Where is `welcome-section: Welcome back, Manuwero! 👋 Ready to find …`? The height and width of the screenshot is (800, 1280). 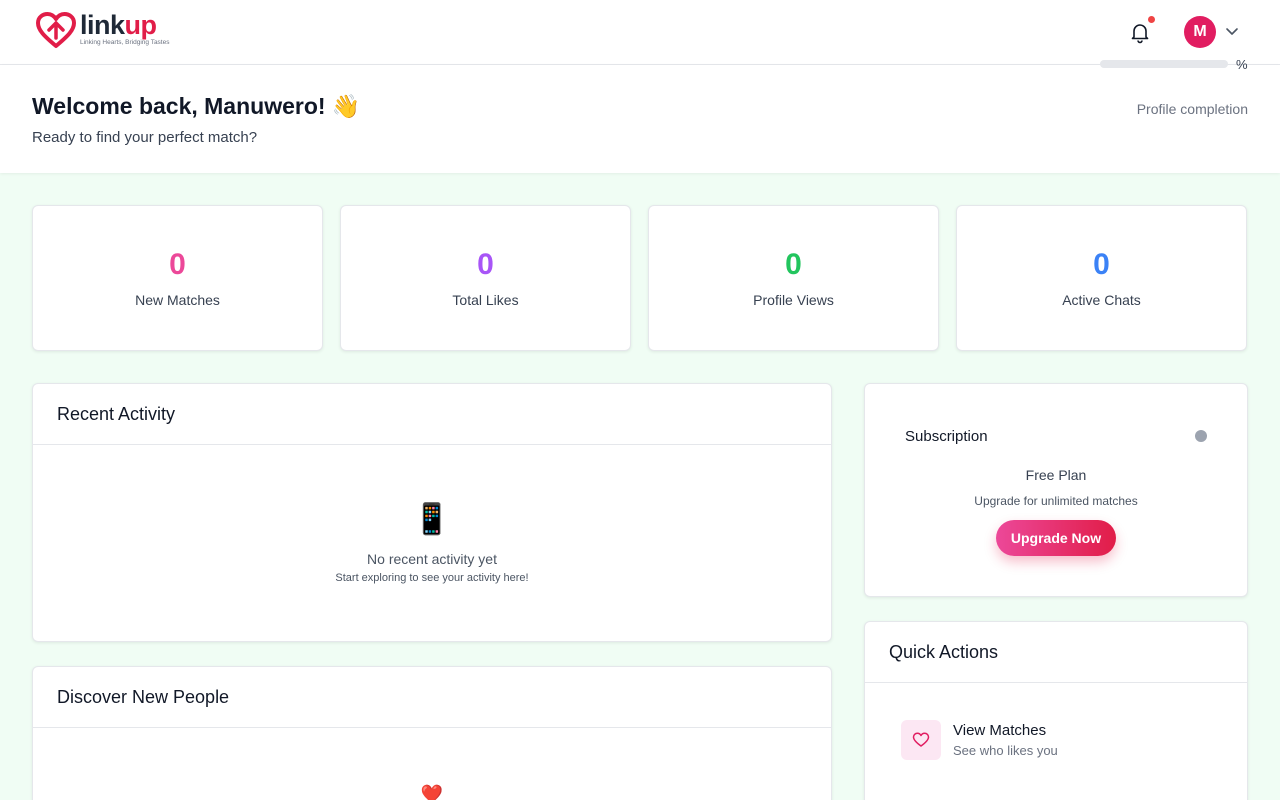
welcome-section: Welcome back, Manuwero! 👋 Ready to find … is located at coordinates (640, 119).